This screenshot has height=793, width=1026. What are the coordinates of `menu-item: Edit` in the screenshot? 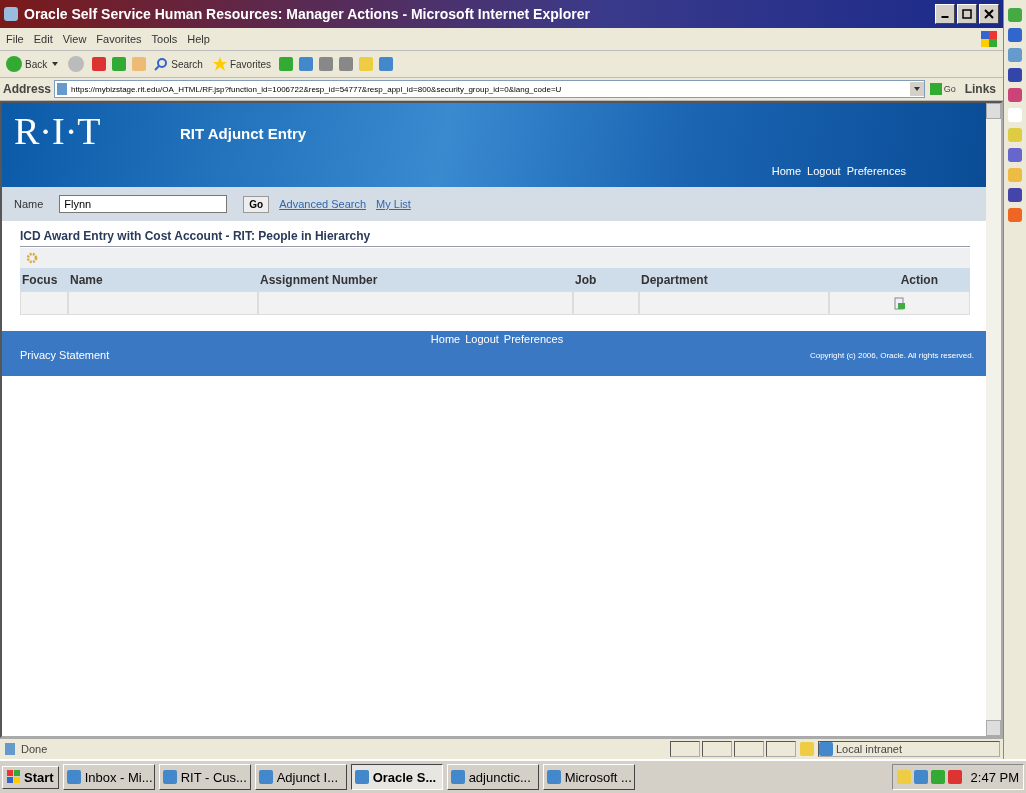 It's located at (43, 39).